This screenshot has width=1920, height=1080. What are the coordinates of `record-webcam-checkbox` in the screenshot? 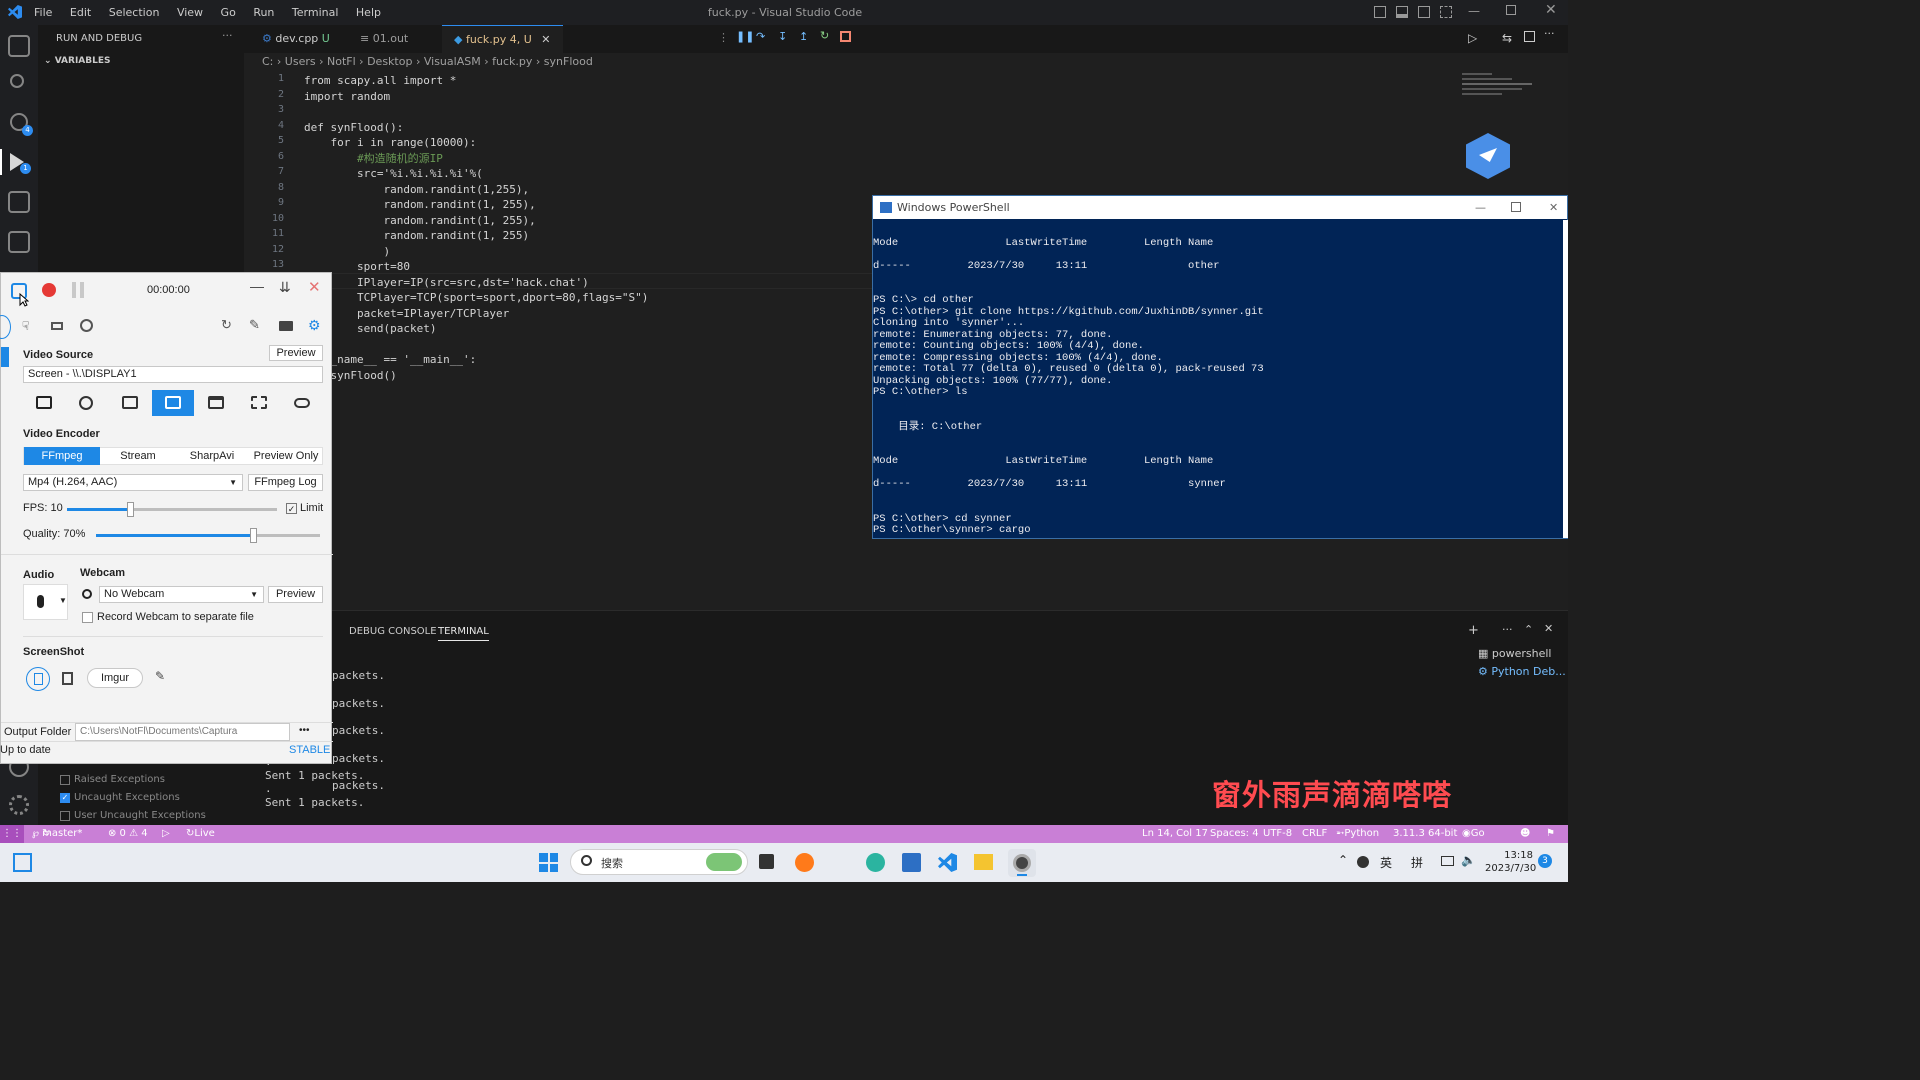 It's located at (87, 617).